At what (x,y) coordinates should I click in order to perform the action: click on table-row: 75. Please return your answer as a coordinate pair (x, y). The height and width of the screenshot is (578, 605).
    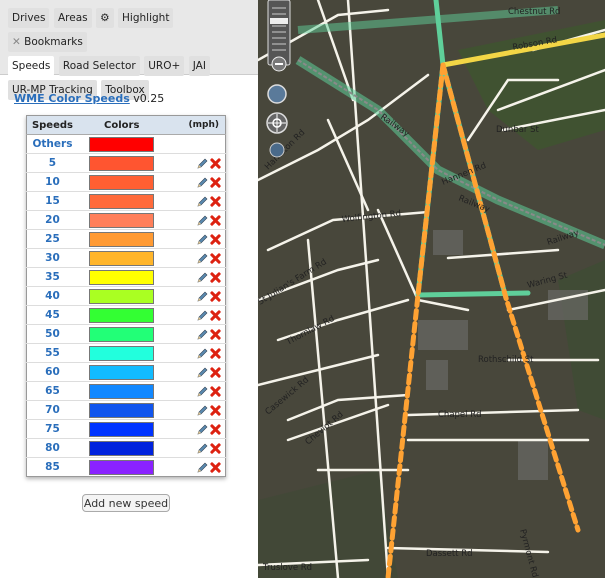
    Looking at the image, I should click on (126, 429).